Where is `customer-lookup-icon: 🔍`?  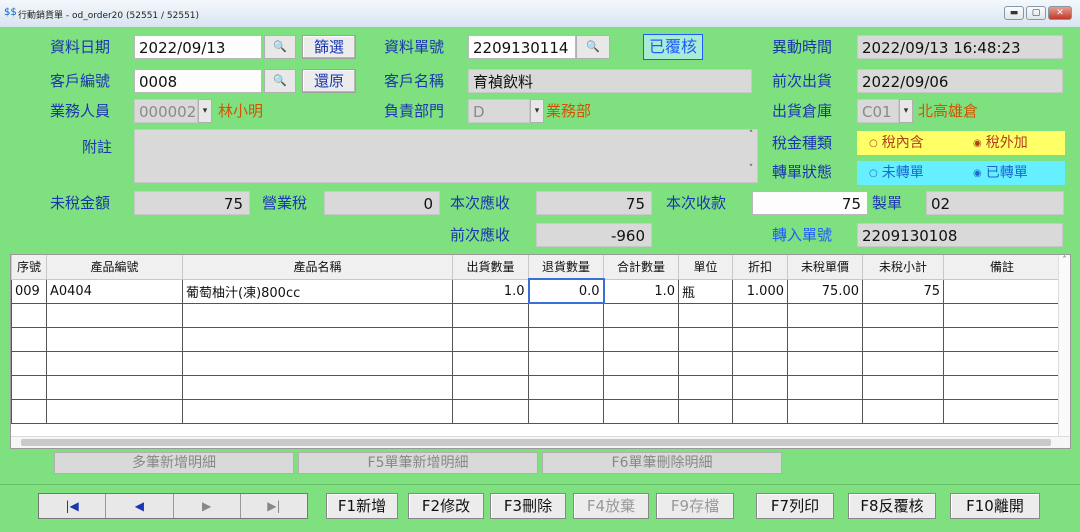
customer-lookup-icon: 🔍 is located at coordinates (280, 81).